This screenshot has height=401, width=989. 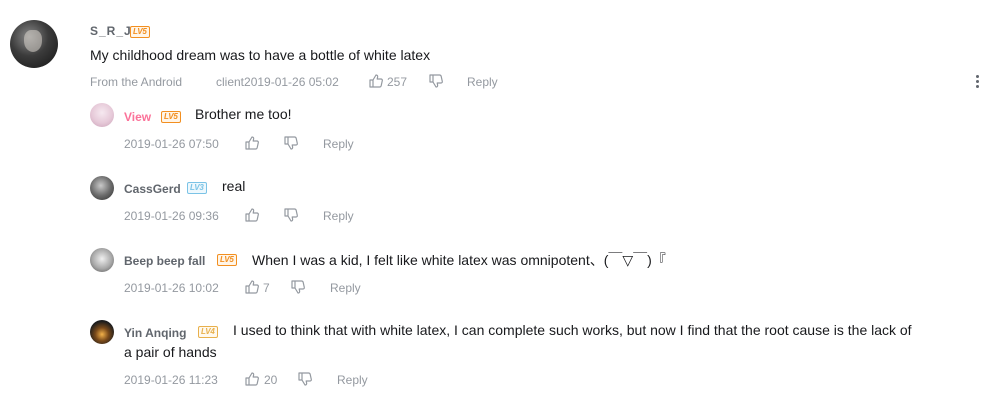 What do you see at coordinates (243, 114) in the screenshot?
I see `reply-text: Brother me too!` at bounding box center [243, 114].